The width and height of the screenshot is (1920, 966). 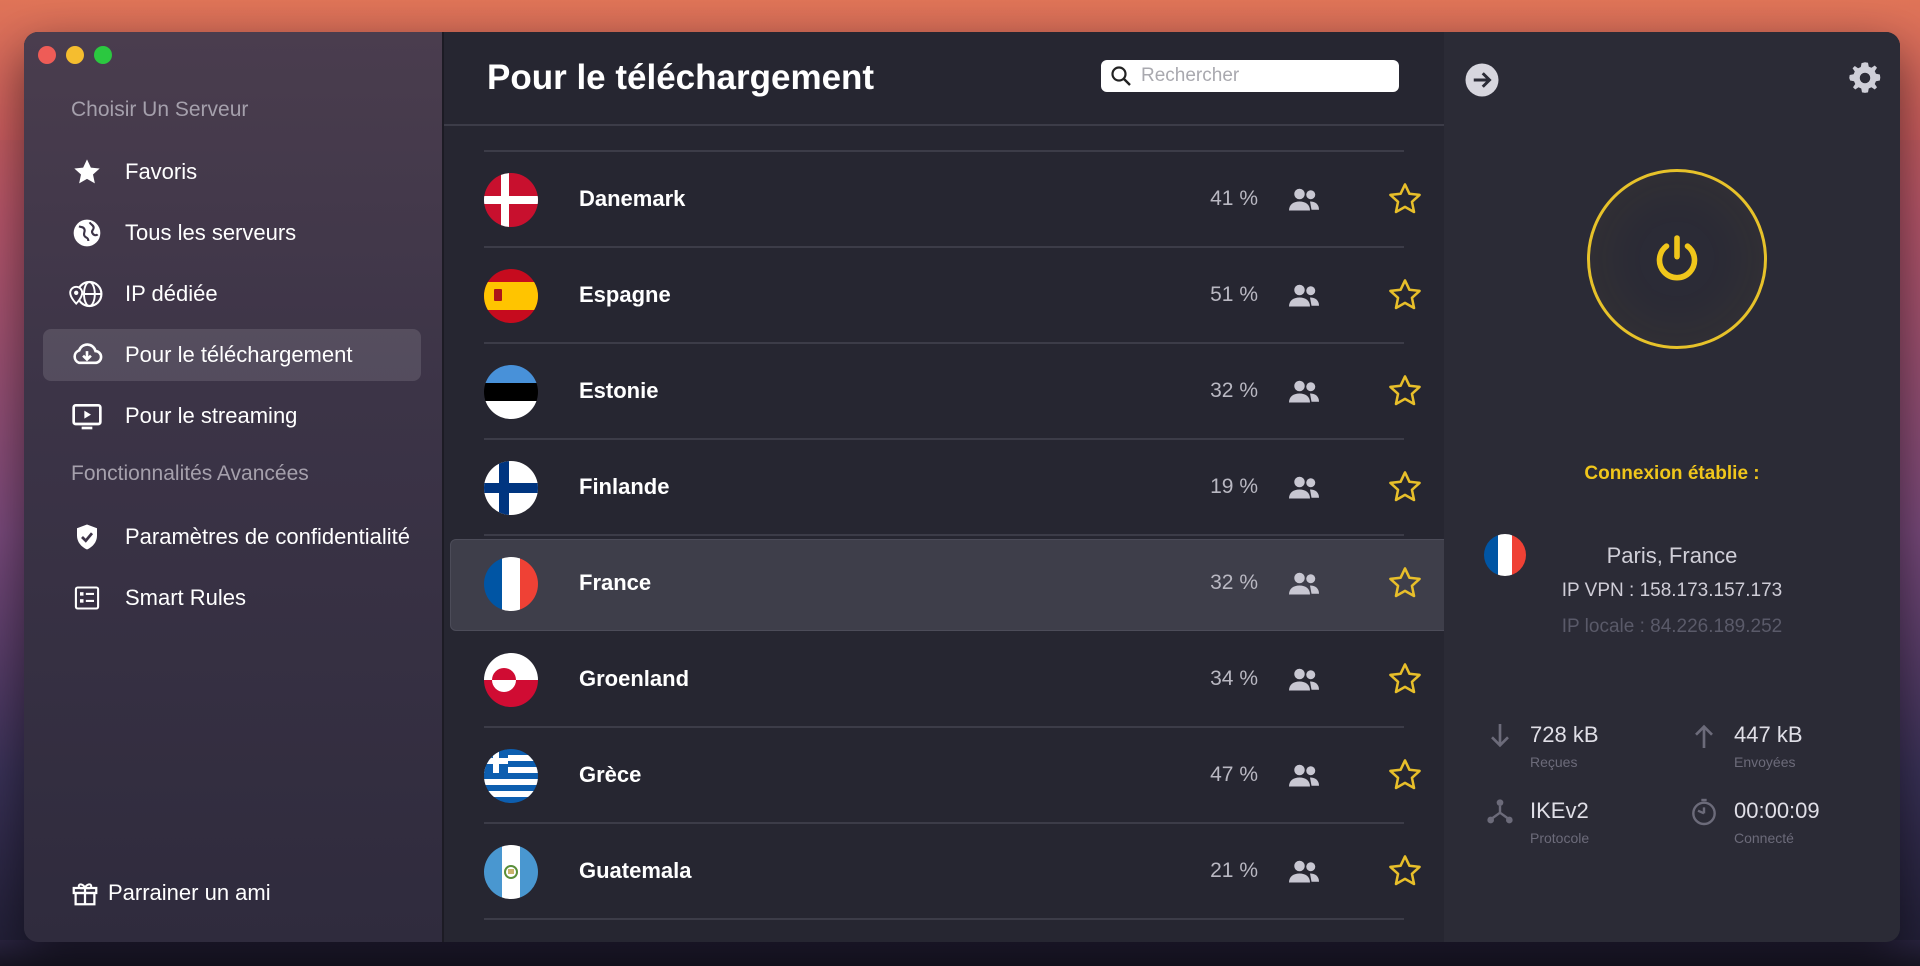 What do you see at coordinates (681, 77) in the screenshot?
I see `page-title: Pour le téléchargement` at bounding box center [681, 77].